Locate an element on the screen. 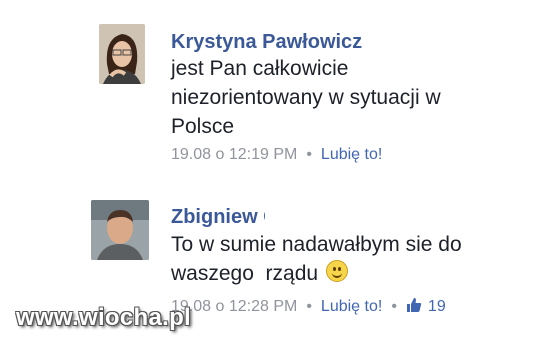 The image size is (555, 342). comment-meta: 19.08 o 12:19 PM • Lubię to! is located at coordinates (276, 155).